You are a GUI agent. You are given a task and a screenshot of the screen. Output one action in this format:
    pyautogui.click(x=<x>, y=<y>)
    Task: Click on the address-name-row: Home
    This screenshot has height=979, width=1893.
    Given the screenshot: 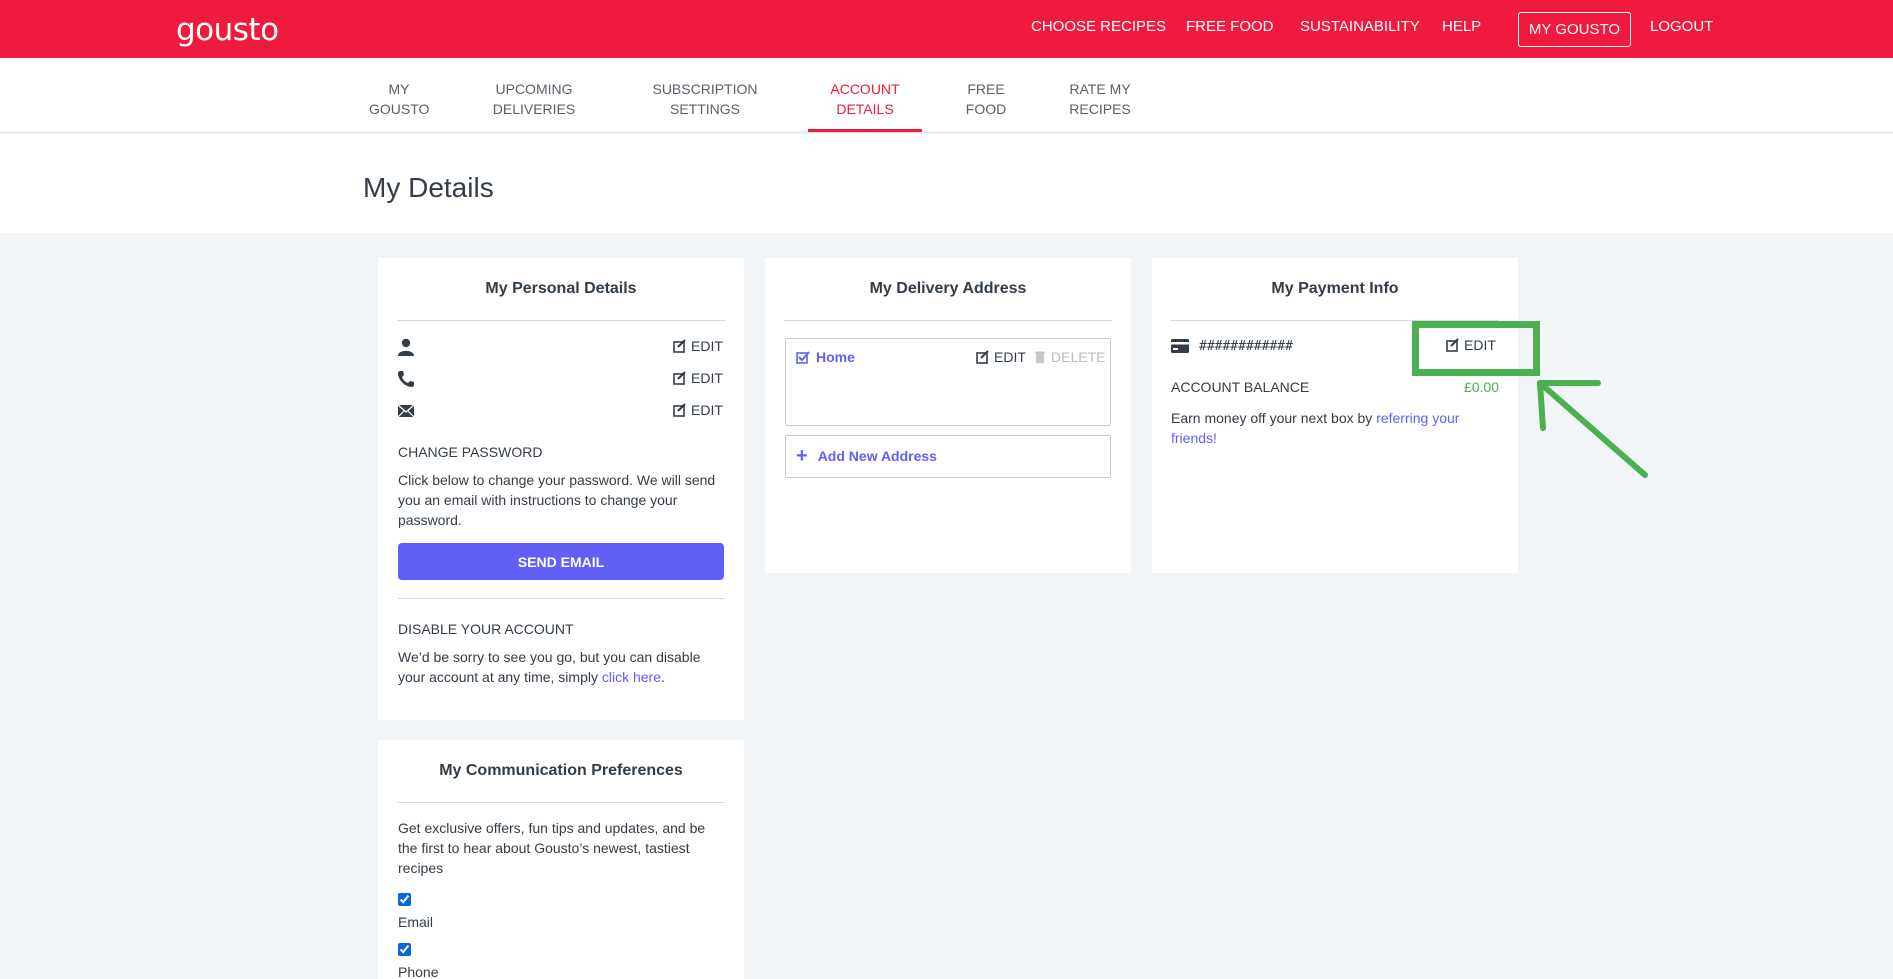 What is the action you would take?
    pyautogui.click(x=825, y=357)
    